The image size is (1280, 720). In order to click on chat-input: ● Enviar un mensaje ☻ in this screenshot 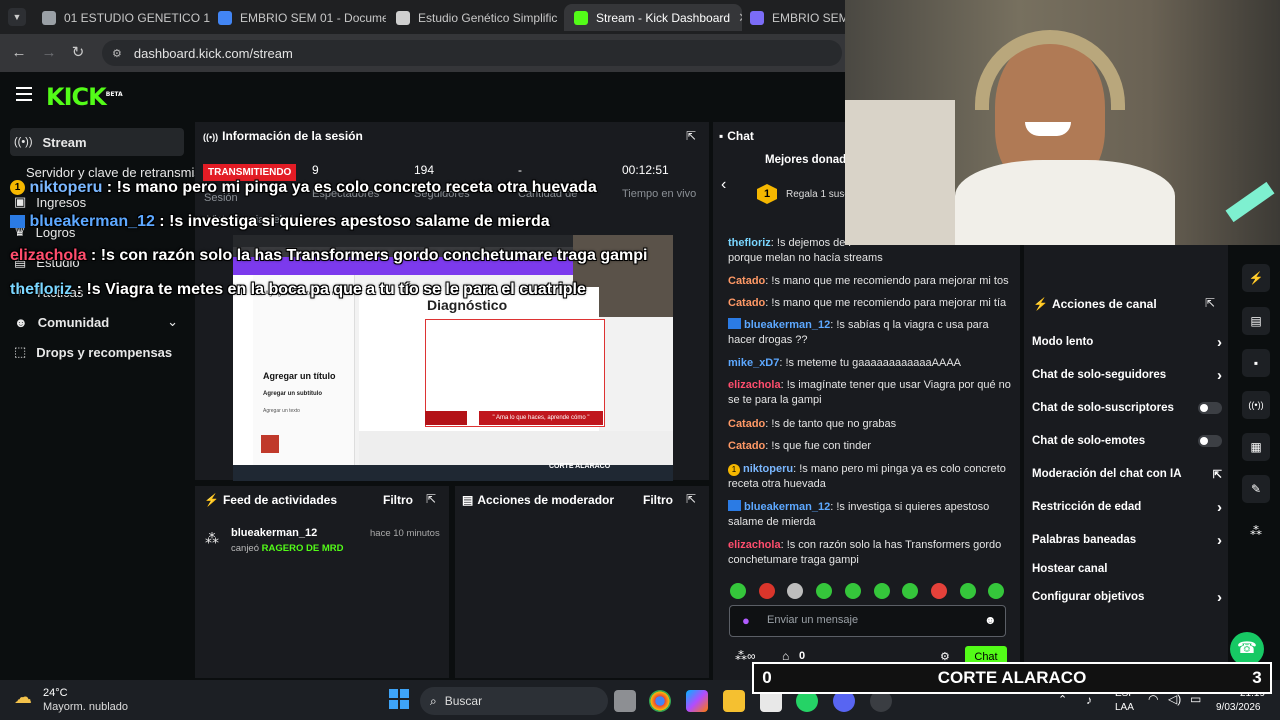, I will do `click(867, 621)`.